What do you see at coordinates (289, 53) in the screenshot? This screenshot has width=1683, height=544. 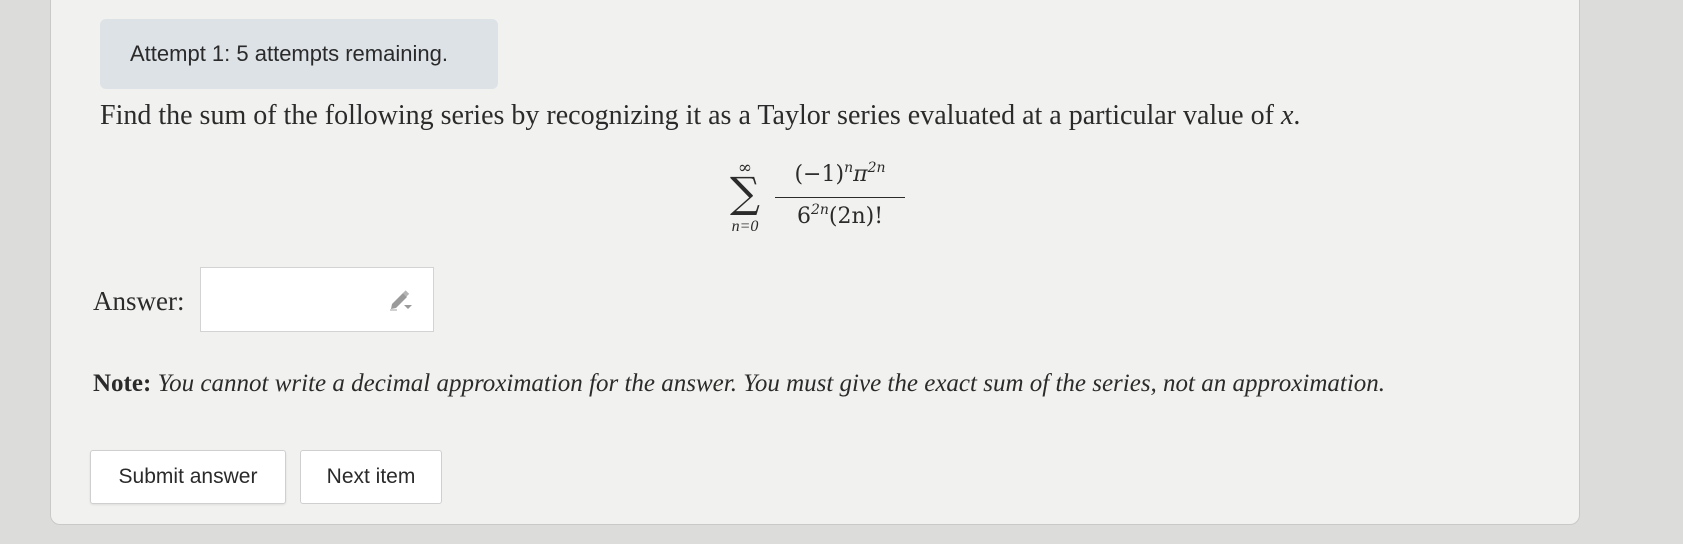 I see `attempt-text: Attempt 1: 5 attempts remaining.` at bounding box center [289, 53].